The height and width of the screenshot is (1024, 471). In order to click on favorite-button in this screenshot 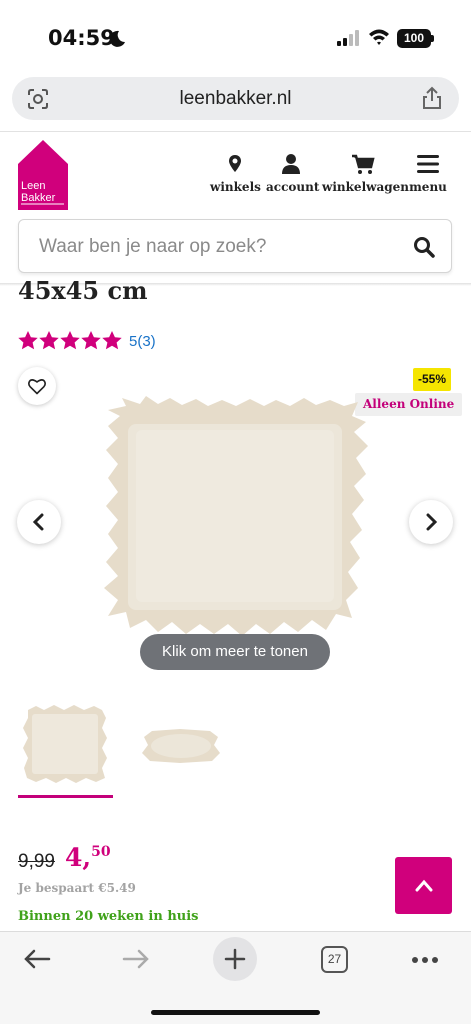, I will do `click(37, 386)`.